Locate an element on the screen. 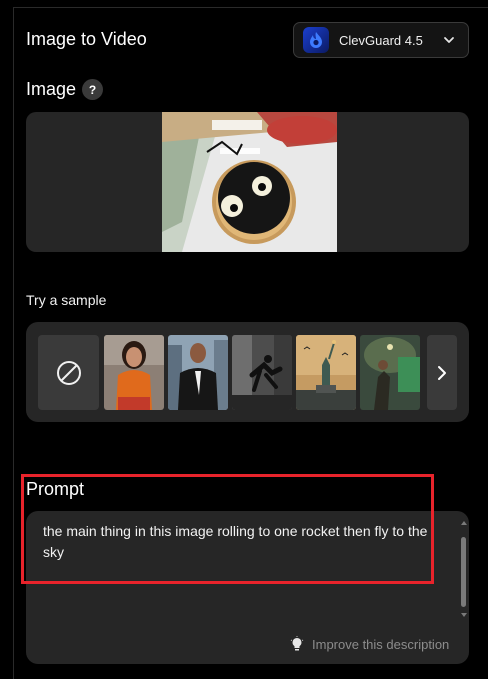 Image resolution: width=488 pixels, height=679 pixels. prohibited-icon is located at coordinates (68, 372).